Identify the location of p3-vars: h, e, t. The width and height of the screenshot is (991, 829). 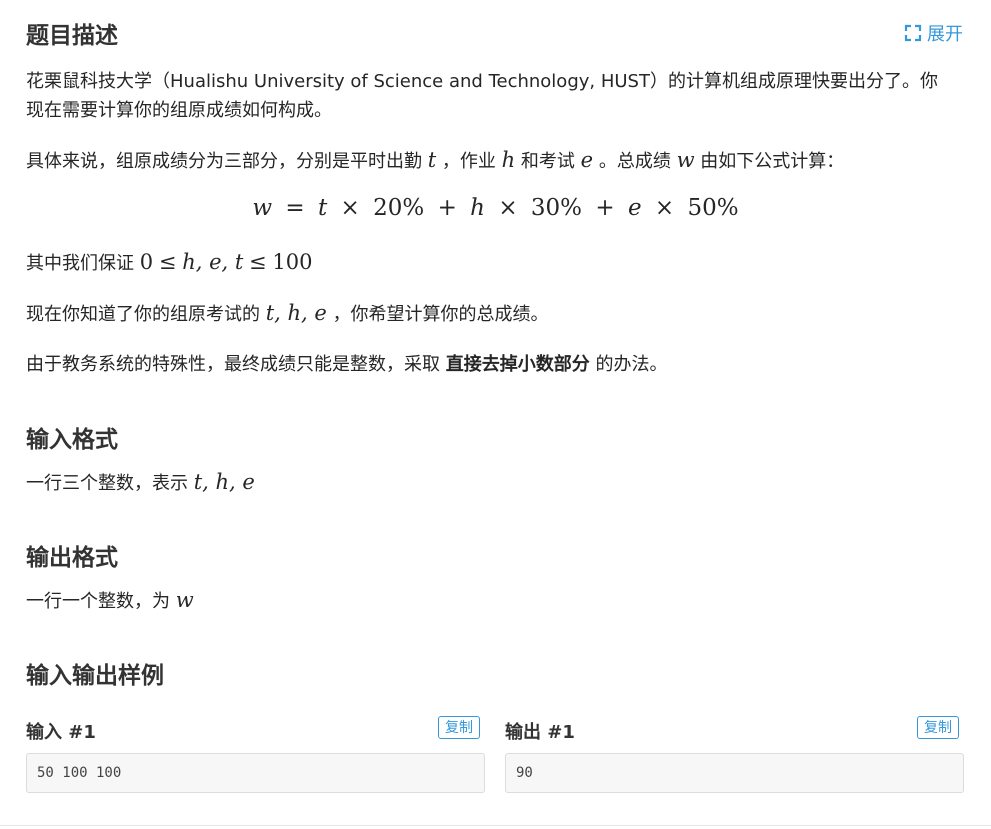
(213, 262).